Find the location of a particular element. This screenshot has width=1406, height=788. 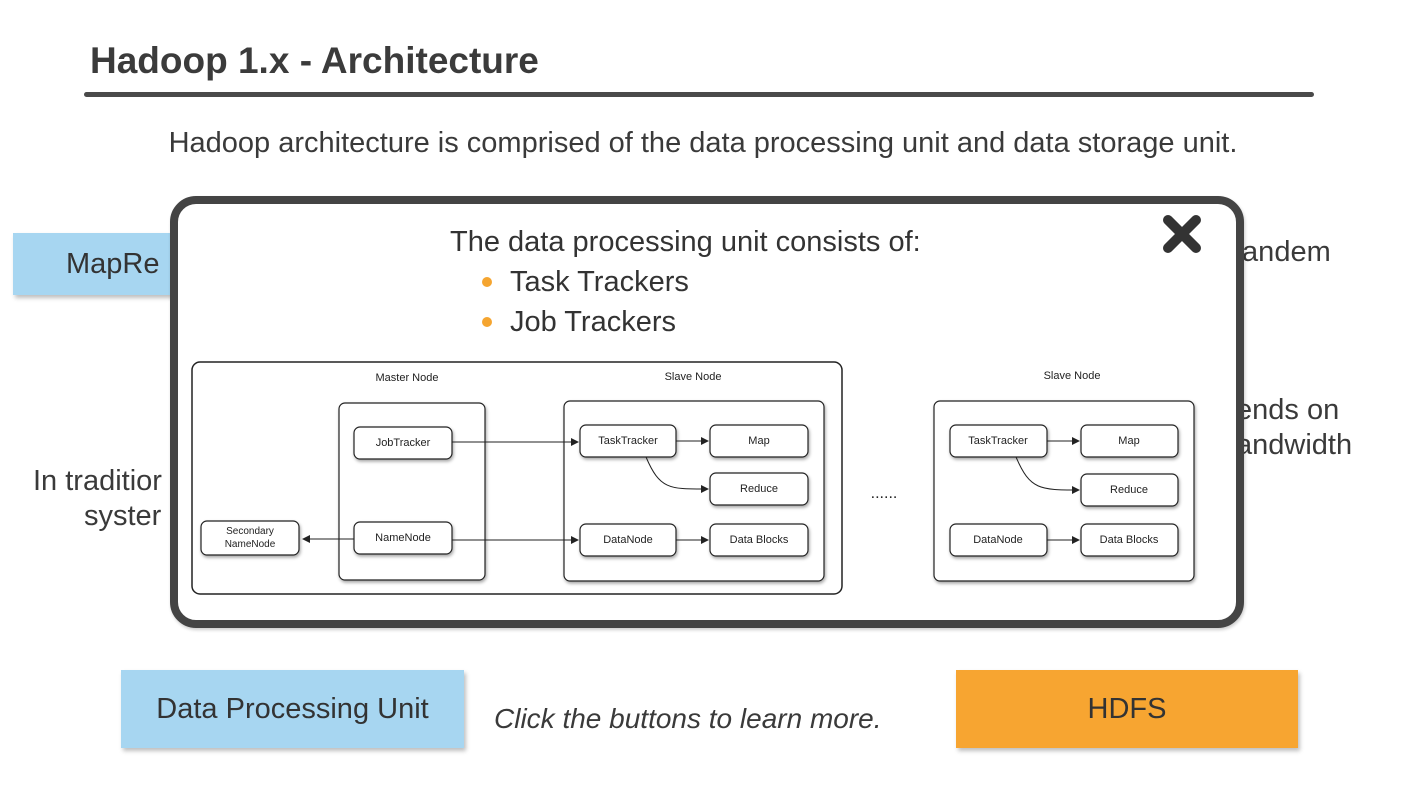

data-processing-unit-button: Data Processing Unit is located at coordinates (292, 709).